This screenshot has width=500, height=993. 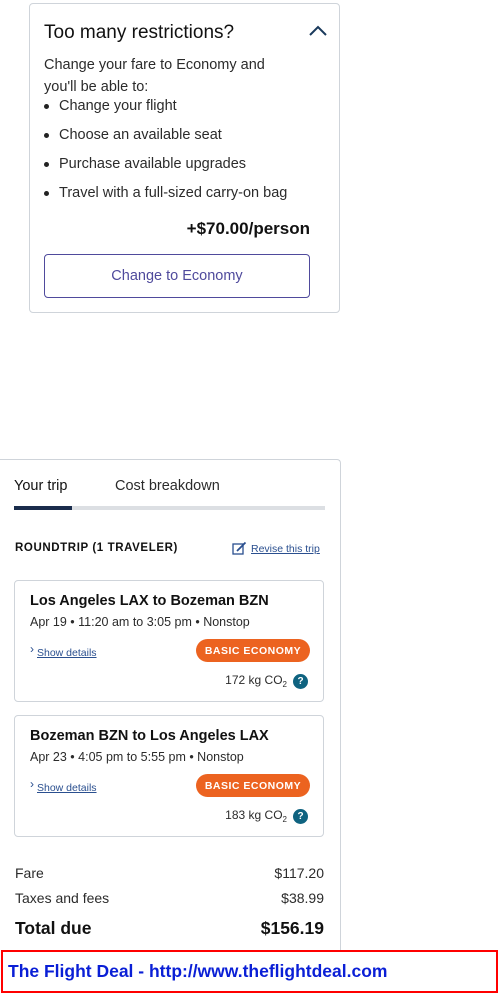 I want to click on restrictions-title: Too many restrictions?, so click(x=139, y=32).